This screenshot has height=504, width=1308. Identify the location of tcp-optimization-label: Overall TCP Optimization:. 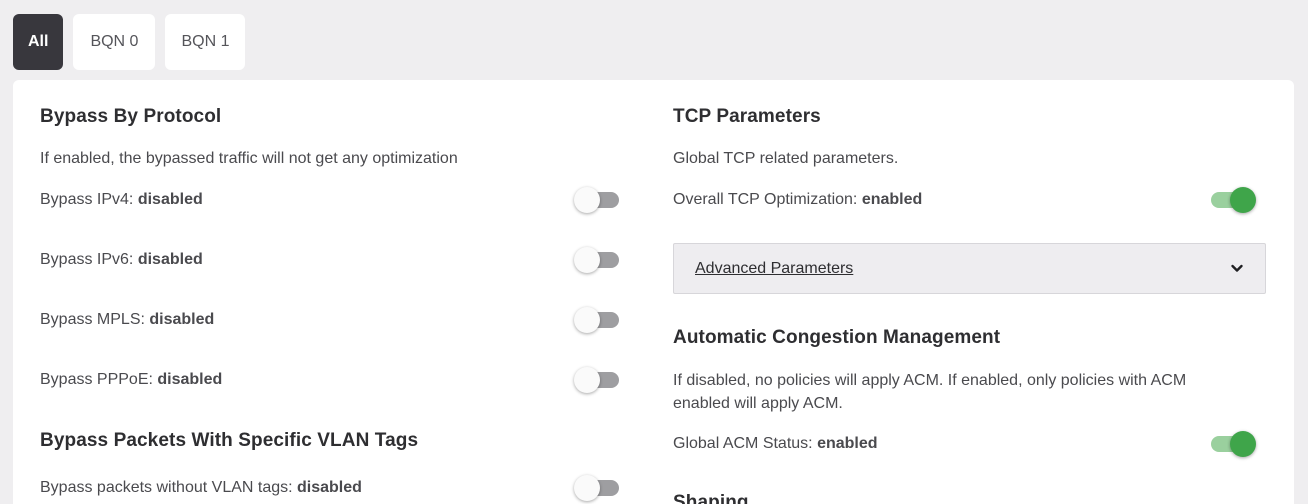
(767, 199).